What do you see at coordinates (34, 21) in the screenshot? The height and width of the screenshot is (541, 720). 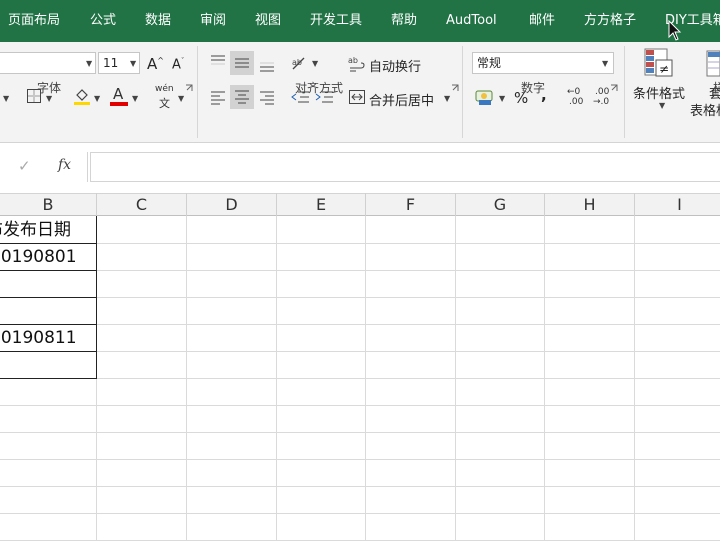 I see `tab-page-layout: 页面布局` at bounding box center [34, 21].